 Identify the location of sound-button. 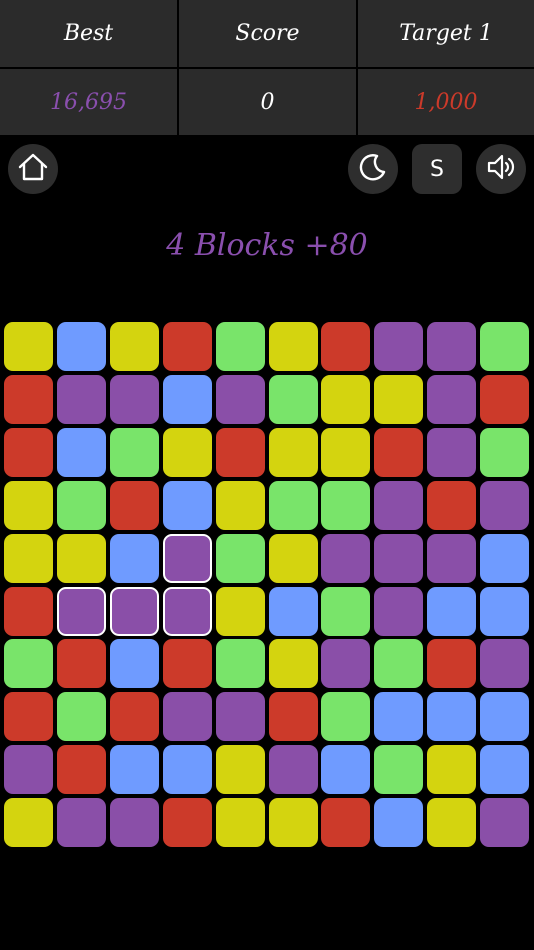
(501, 169).